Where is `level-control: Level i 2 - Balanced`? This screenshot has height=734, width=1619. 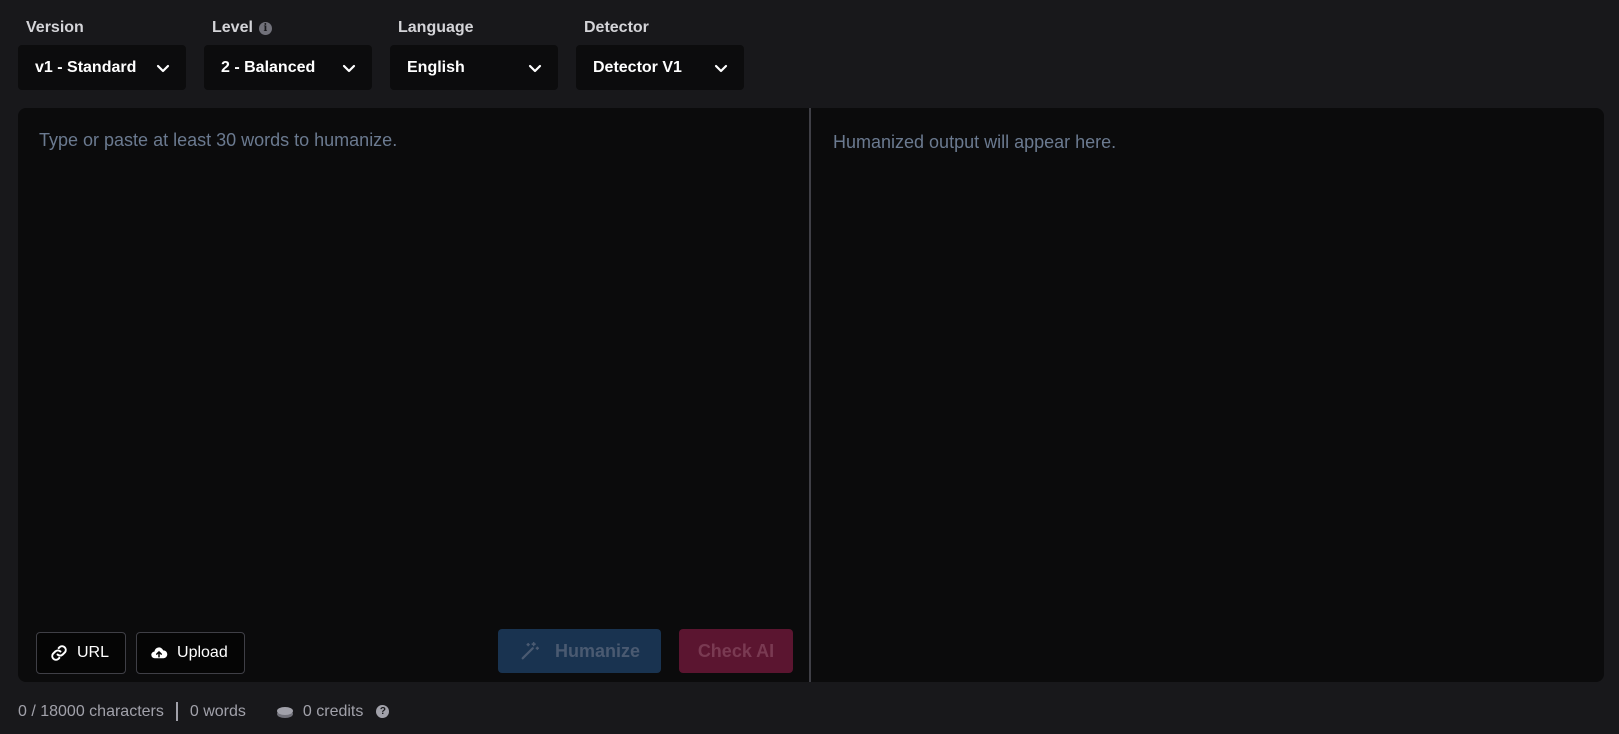 level-control: Level i 2 - Balanced is located at coordinates (288, 54).